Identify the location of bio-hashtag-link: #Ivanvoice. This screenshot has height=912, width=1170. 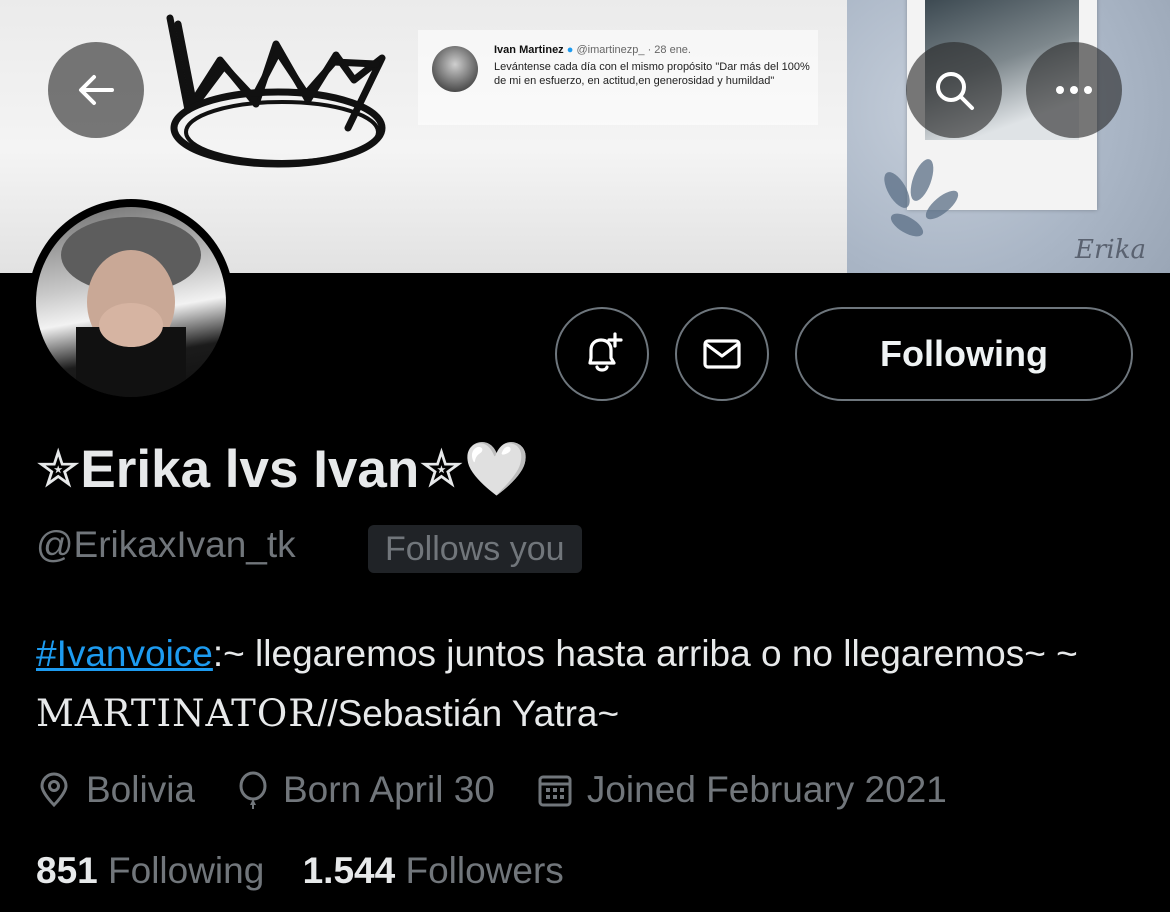
(124, 653).